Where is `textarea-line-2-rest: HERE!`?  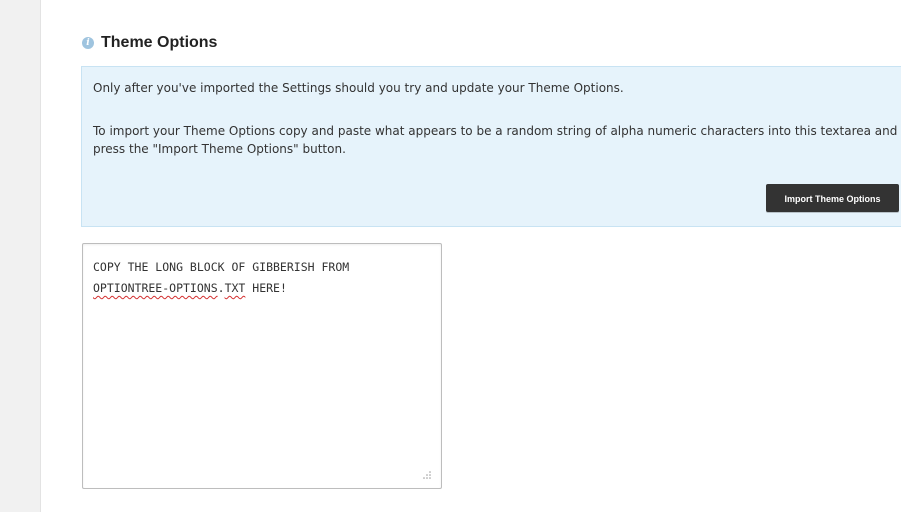 textarea-line-2-rest: HERE! is located at coordinates (266, 288).